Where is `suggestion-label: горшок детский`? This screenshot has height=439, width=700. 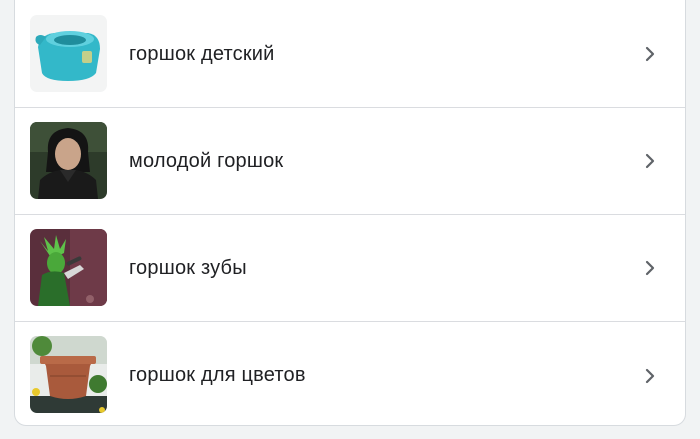
suggestion-label: горшок детский is located at coordinates (202, 53).